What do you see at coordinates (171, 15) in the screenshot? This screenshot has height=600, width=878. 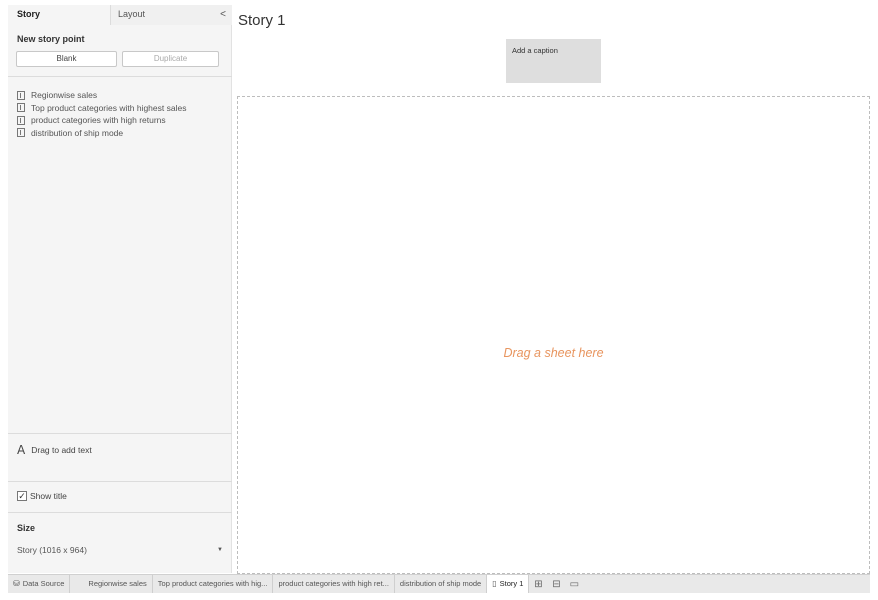 I see `tab-layout: Layout` at bounding box center [171, 15].